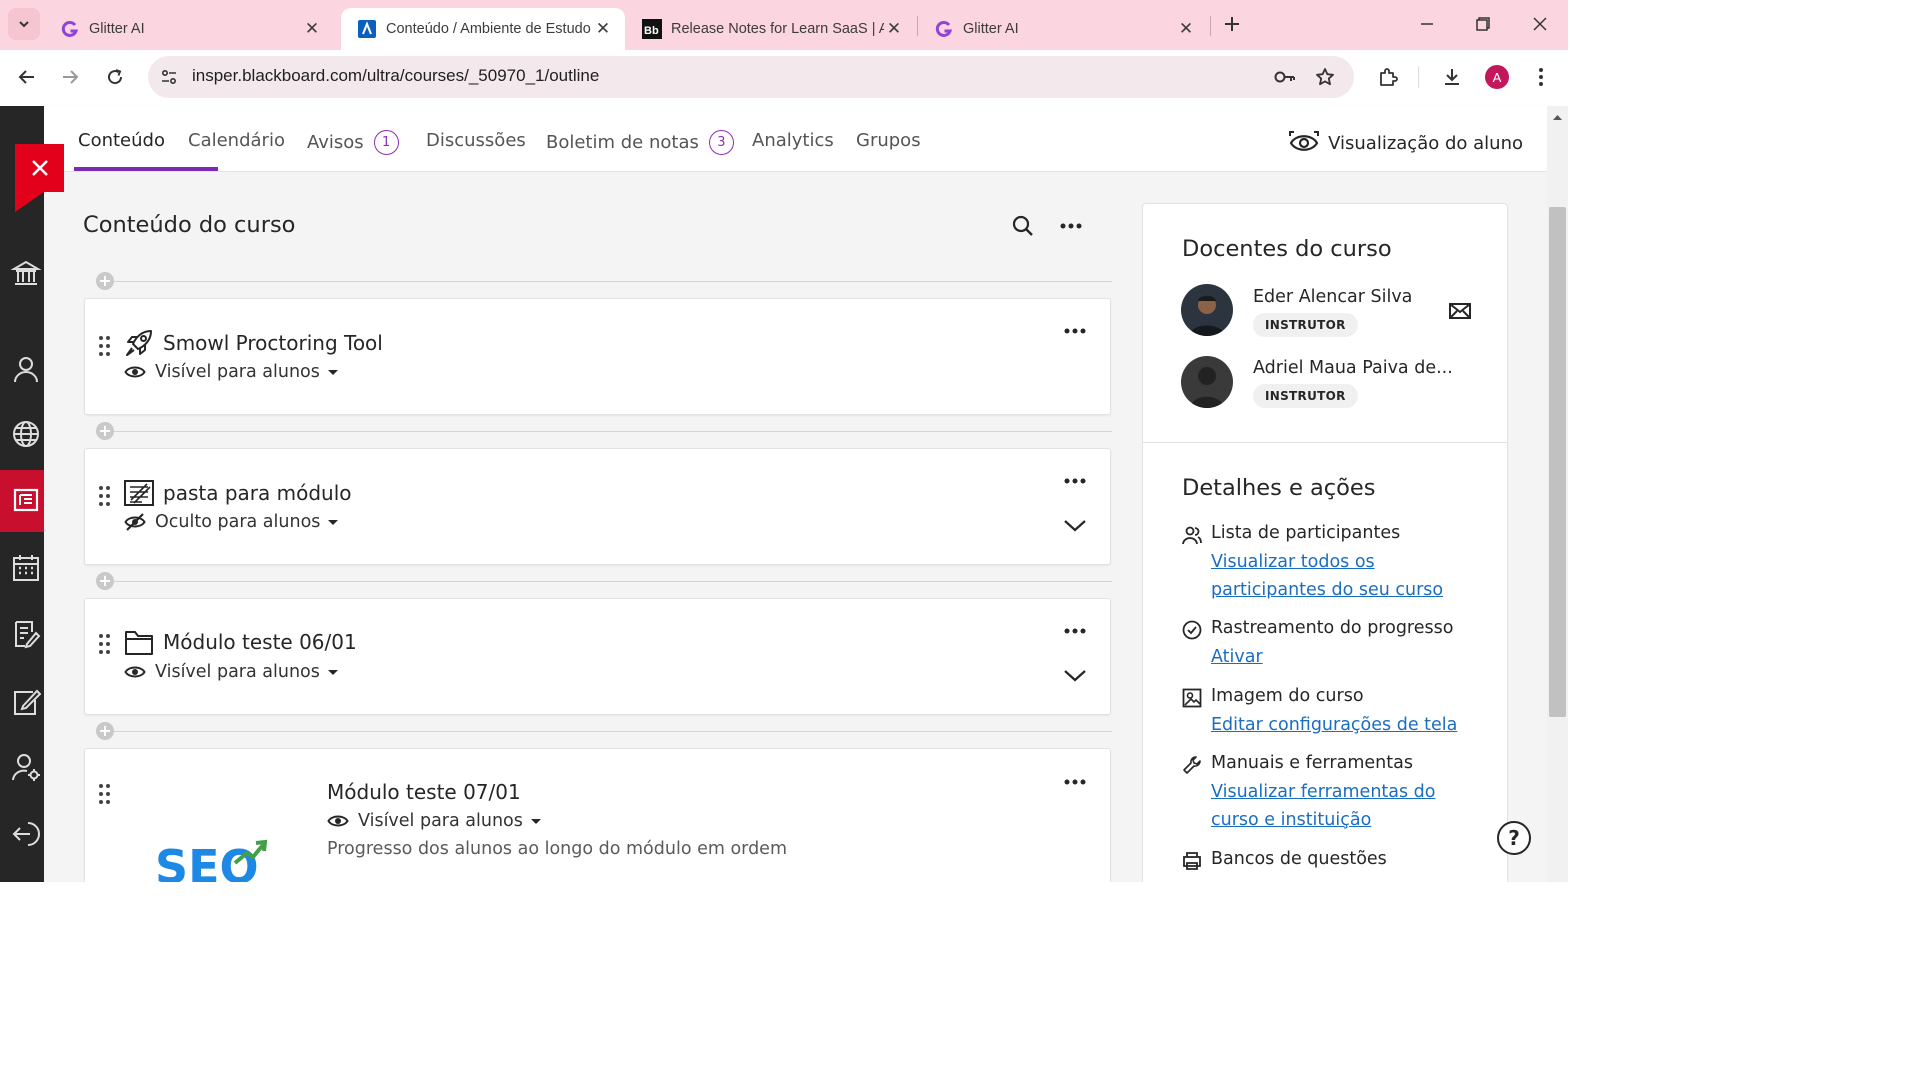 Image resolution: width=1920 pixels, height=1080 pixels. What do you see at coordinates (1232, 24) in the screenshot?
I see `new-tab-button` at bounding box center [1232, 24].